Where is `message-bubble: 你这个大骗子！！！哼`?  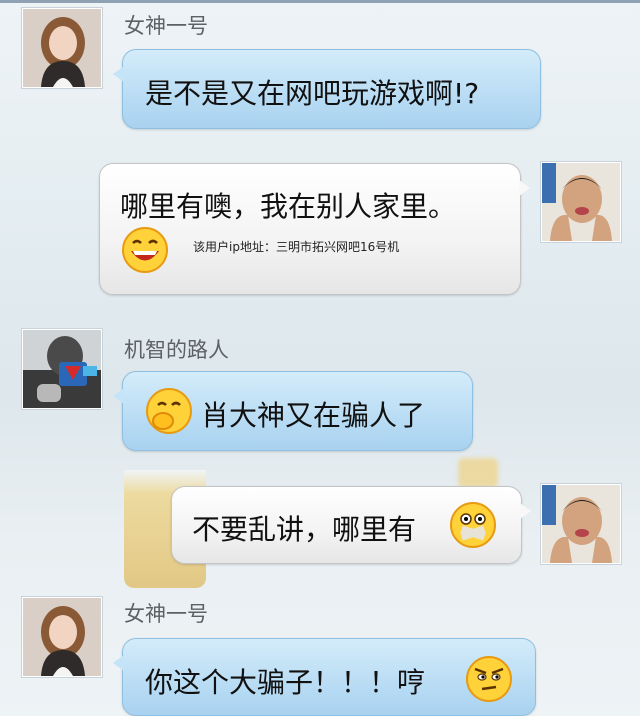
message-bubble: 你这个大骗子！！！哼 is located at coordinates (324, 677).